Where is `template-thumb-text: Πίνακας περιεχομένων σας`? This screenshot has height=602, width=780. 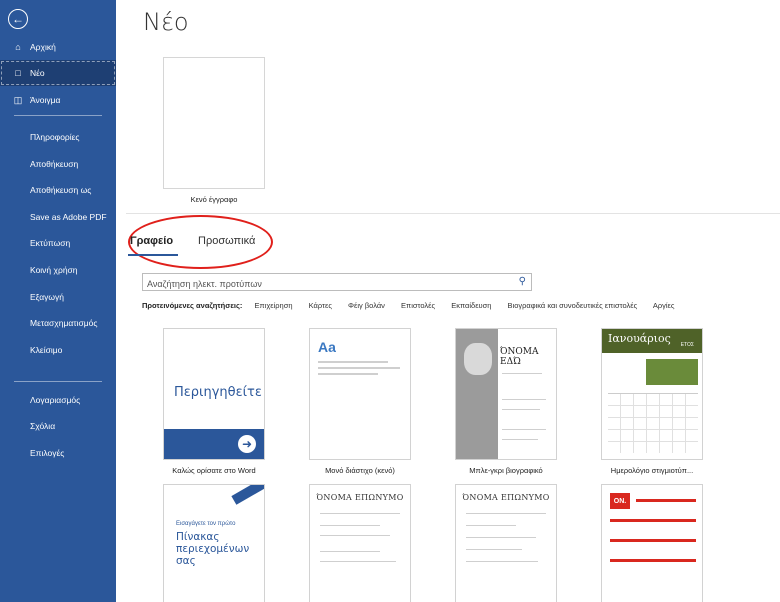 template-thumb-text: Πίνακας περιεχομένων σας is located at coordinates (213, 549).